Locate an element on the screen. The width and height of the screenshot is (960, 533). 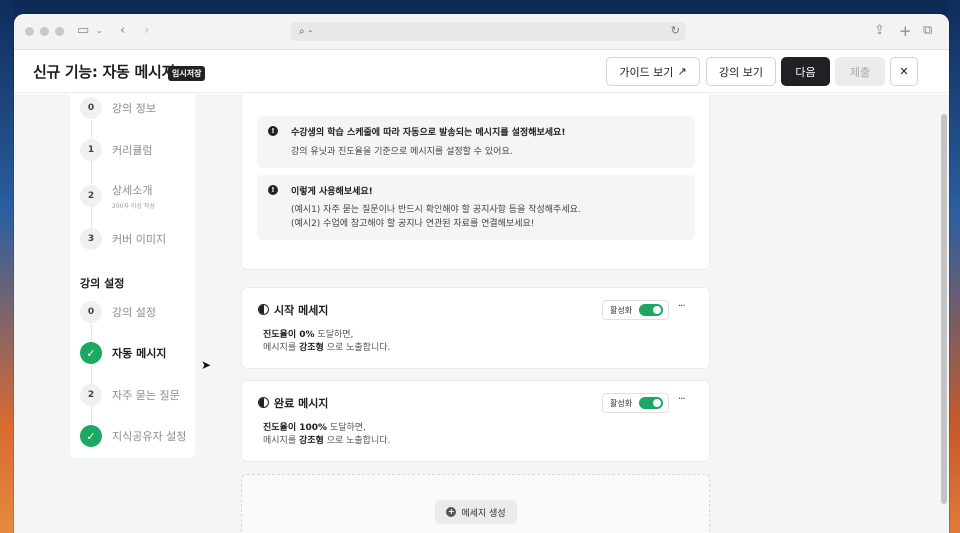
sidebar-item-course-settings: 0 강의 설정 is located at coordinates (118, 312).